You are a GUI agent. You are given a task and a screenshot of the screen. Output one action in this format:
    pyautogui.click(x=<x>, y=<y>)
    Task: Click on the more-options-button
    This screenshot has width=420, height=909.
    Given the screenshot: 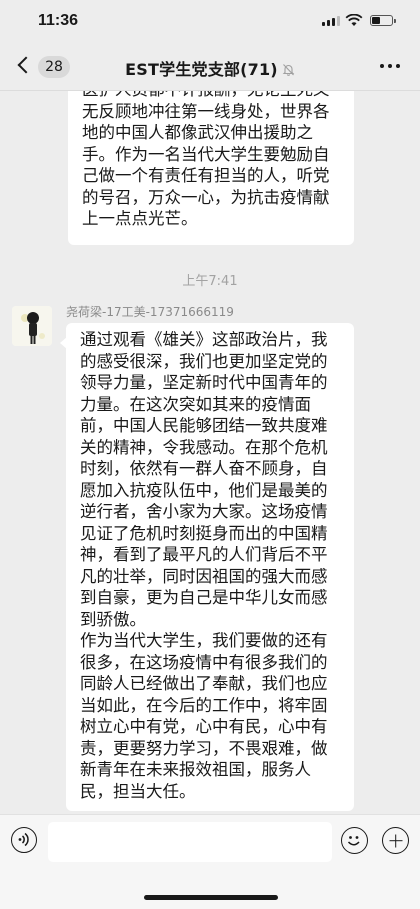 What is the action you would take?
    pyautogui.click(x=390, y=66)
    